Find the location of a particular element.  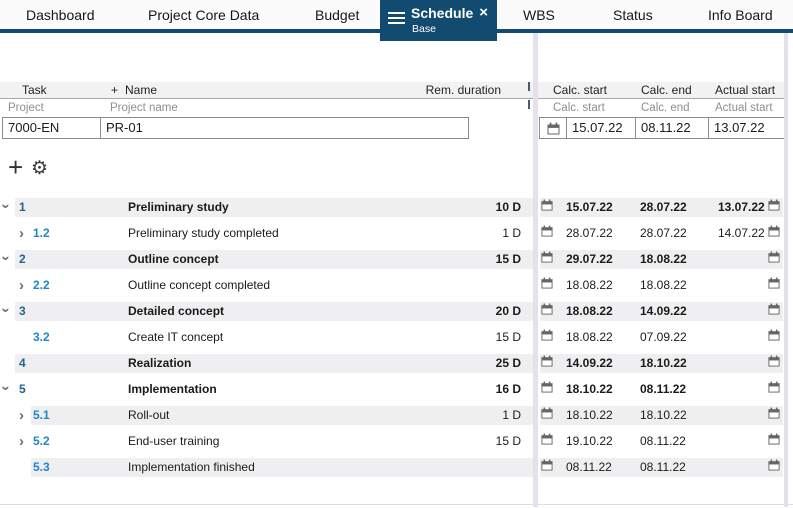

task-calc-start: 29.07.22 is located at coordinates (589, 259).